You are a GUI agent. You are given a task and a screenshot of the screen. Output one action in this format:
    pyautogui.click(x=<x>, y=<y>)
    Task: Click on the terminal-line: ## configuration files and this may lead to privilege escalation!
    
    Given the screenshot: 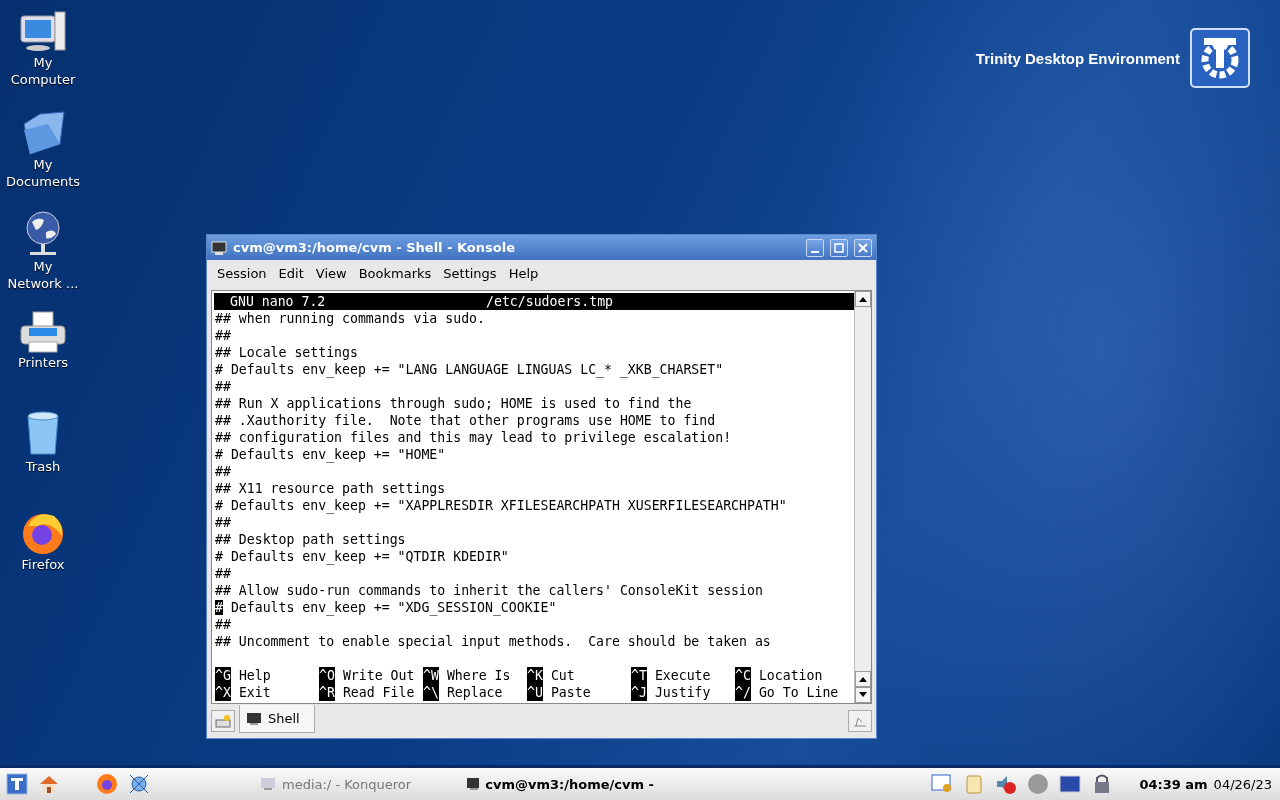 What is the action you would take?
    pyautogui.click(x=474, y=437)
    